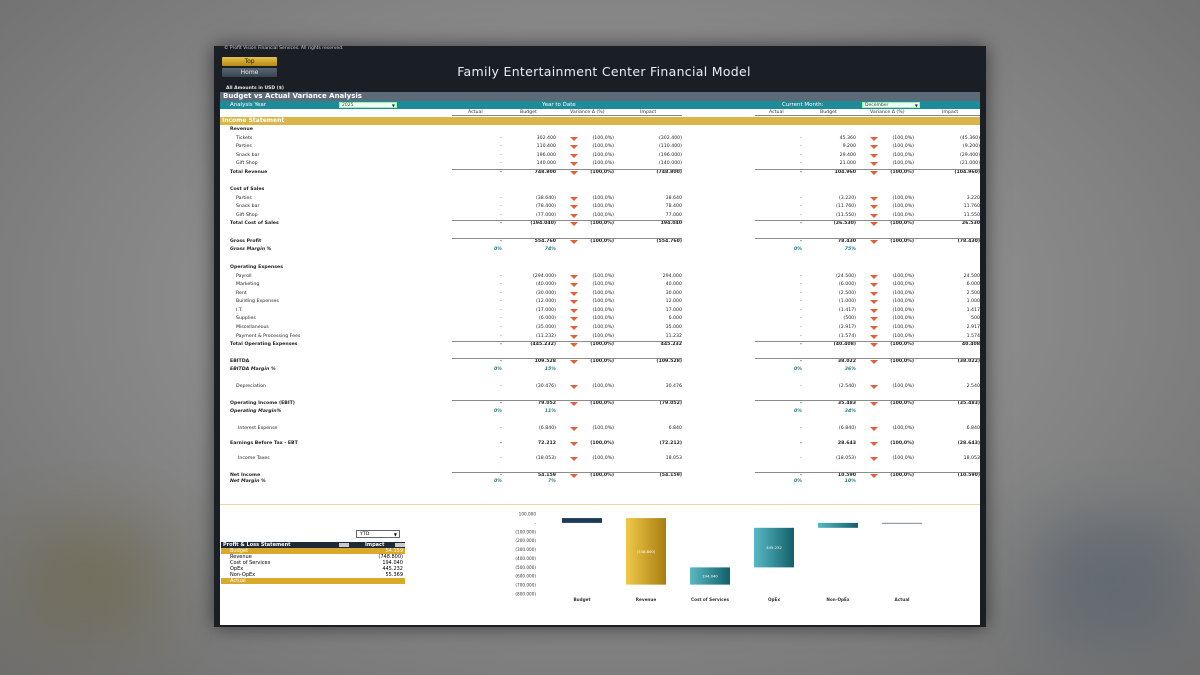 The width and height of the screenshot is (1200, 675). Describe the element at coordinates (395, 534) in the screenshot. I see `chevron-down-icon: ▼` at that location.